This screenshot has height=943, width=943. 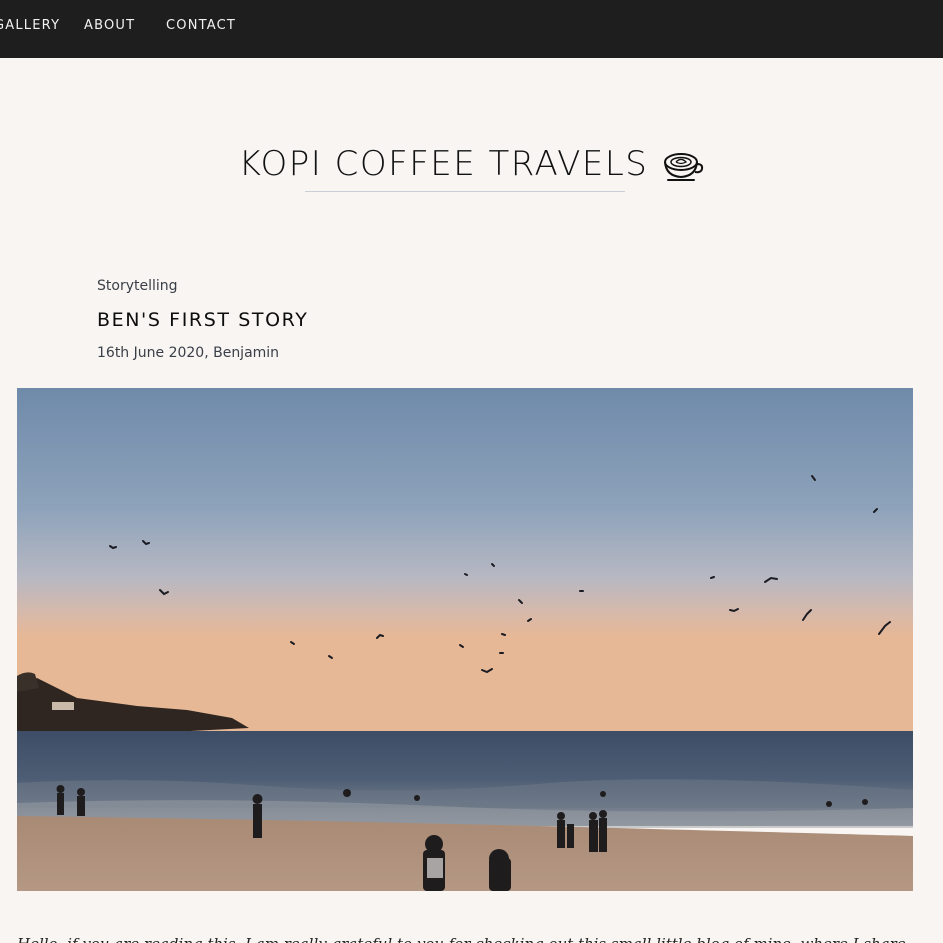 I want to click on nav-link-contact: CONTACT, so click(x=201, y=26).